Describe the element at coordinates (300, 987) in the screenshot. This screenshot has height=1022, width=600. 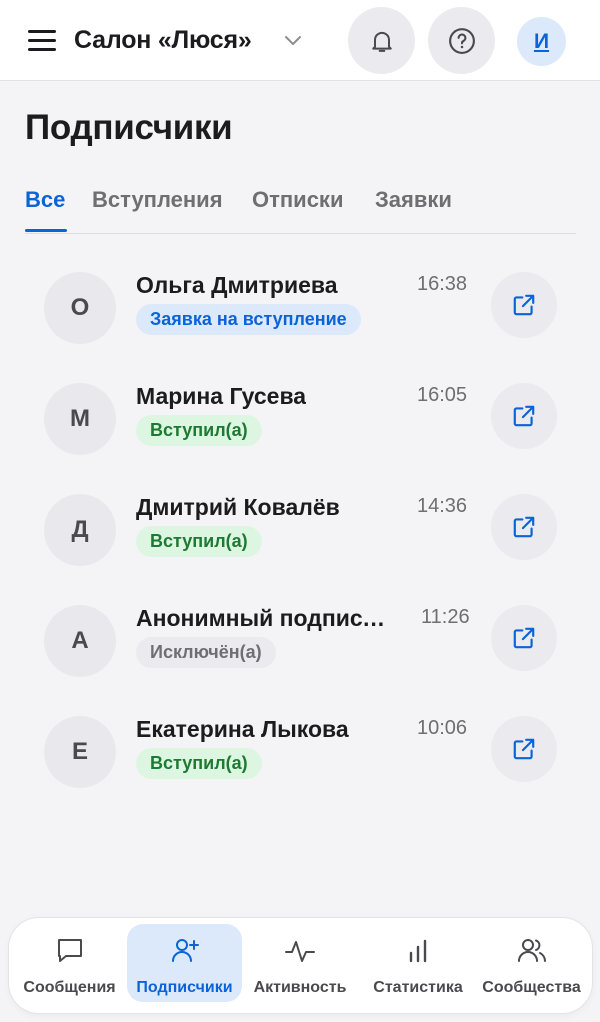
I see `nav-label: Активность` at that location.